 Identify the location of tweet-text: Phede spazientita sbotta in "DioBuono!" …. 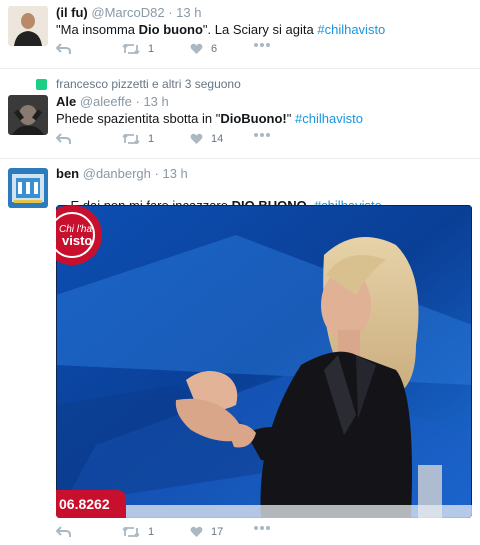
(209, 118).